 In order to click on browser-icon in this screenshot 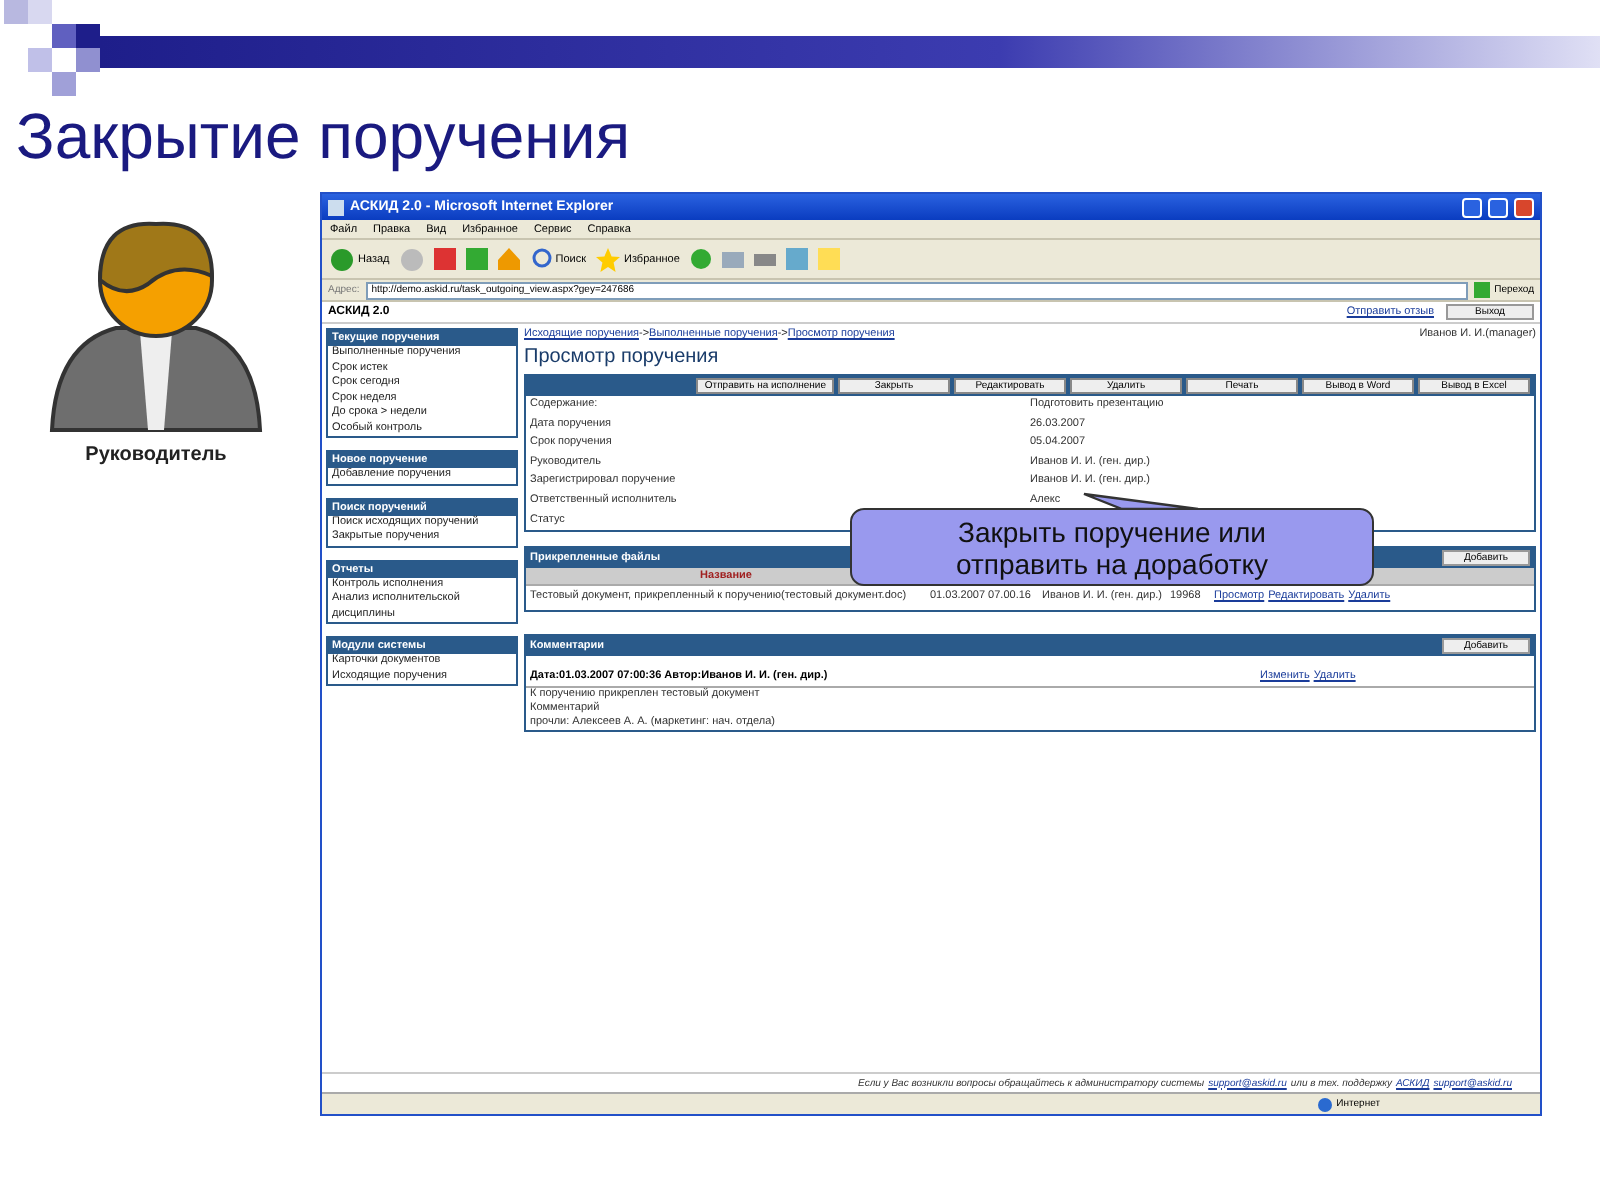, I will do `click(336, 207)`.